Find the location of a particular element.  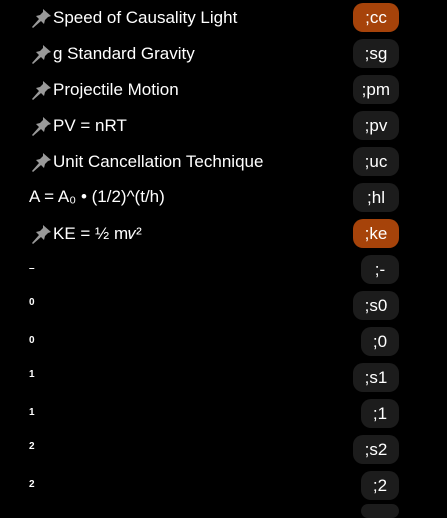

next-shortcut-pill-partial is located at coordinates (380, 511).